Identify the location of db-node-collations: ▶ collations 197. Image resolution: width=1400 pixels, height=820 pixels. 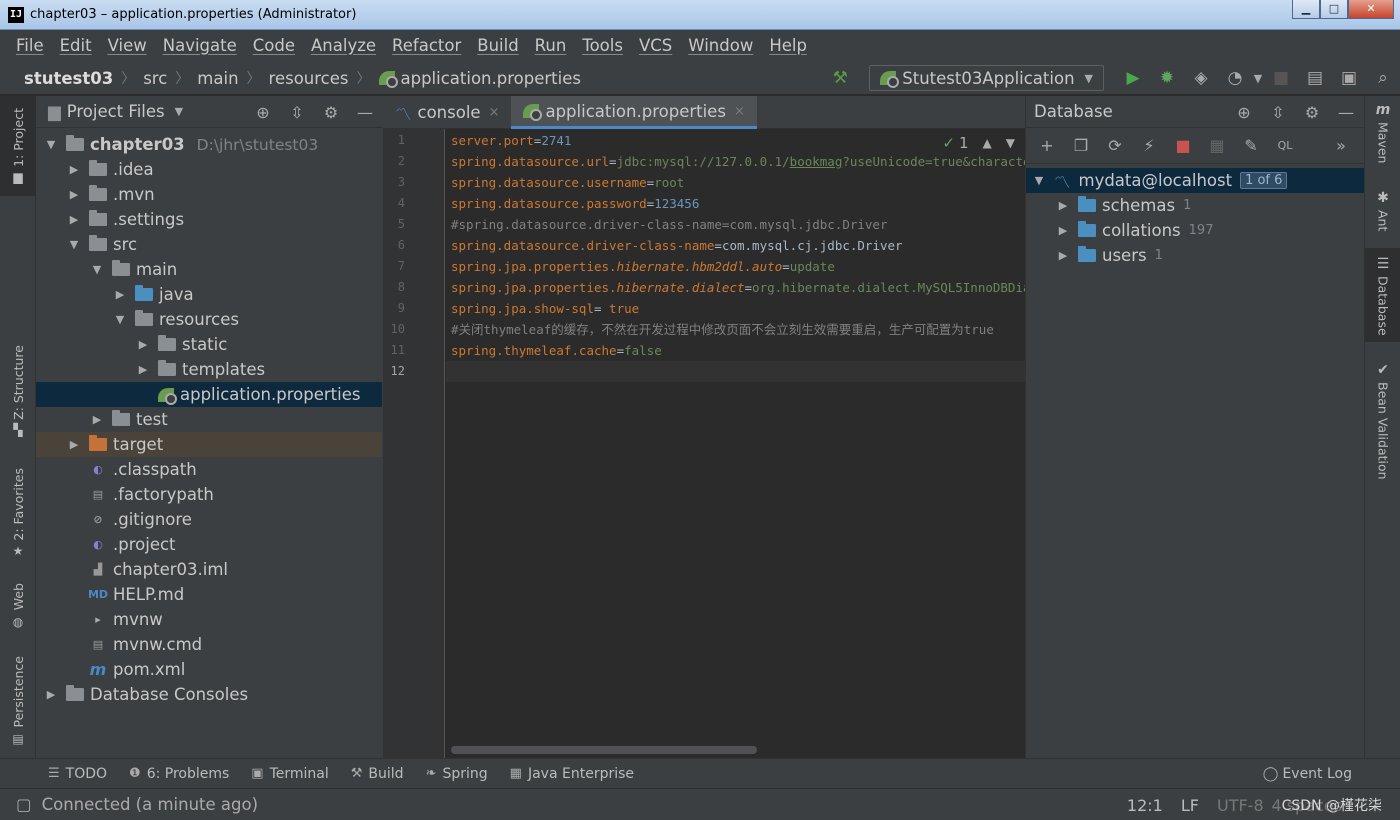
(1195, 230).